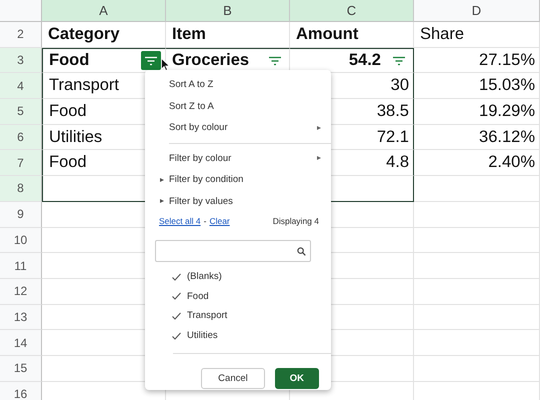 The height and width of the screenshot is (400, 540). Describe the element at coordinates (21, 61) in the screenshot. I see `row-header: 3` at that location.